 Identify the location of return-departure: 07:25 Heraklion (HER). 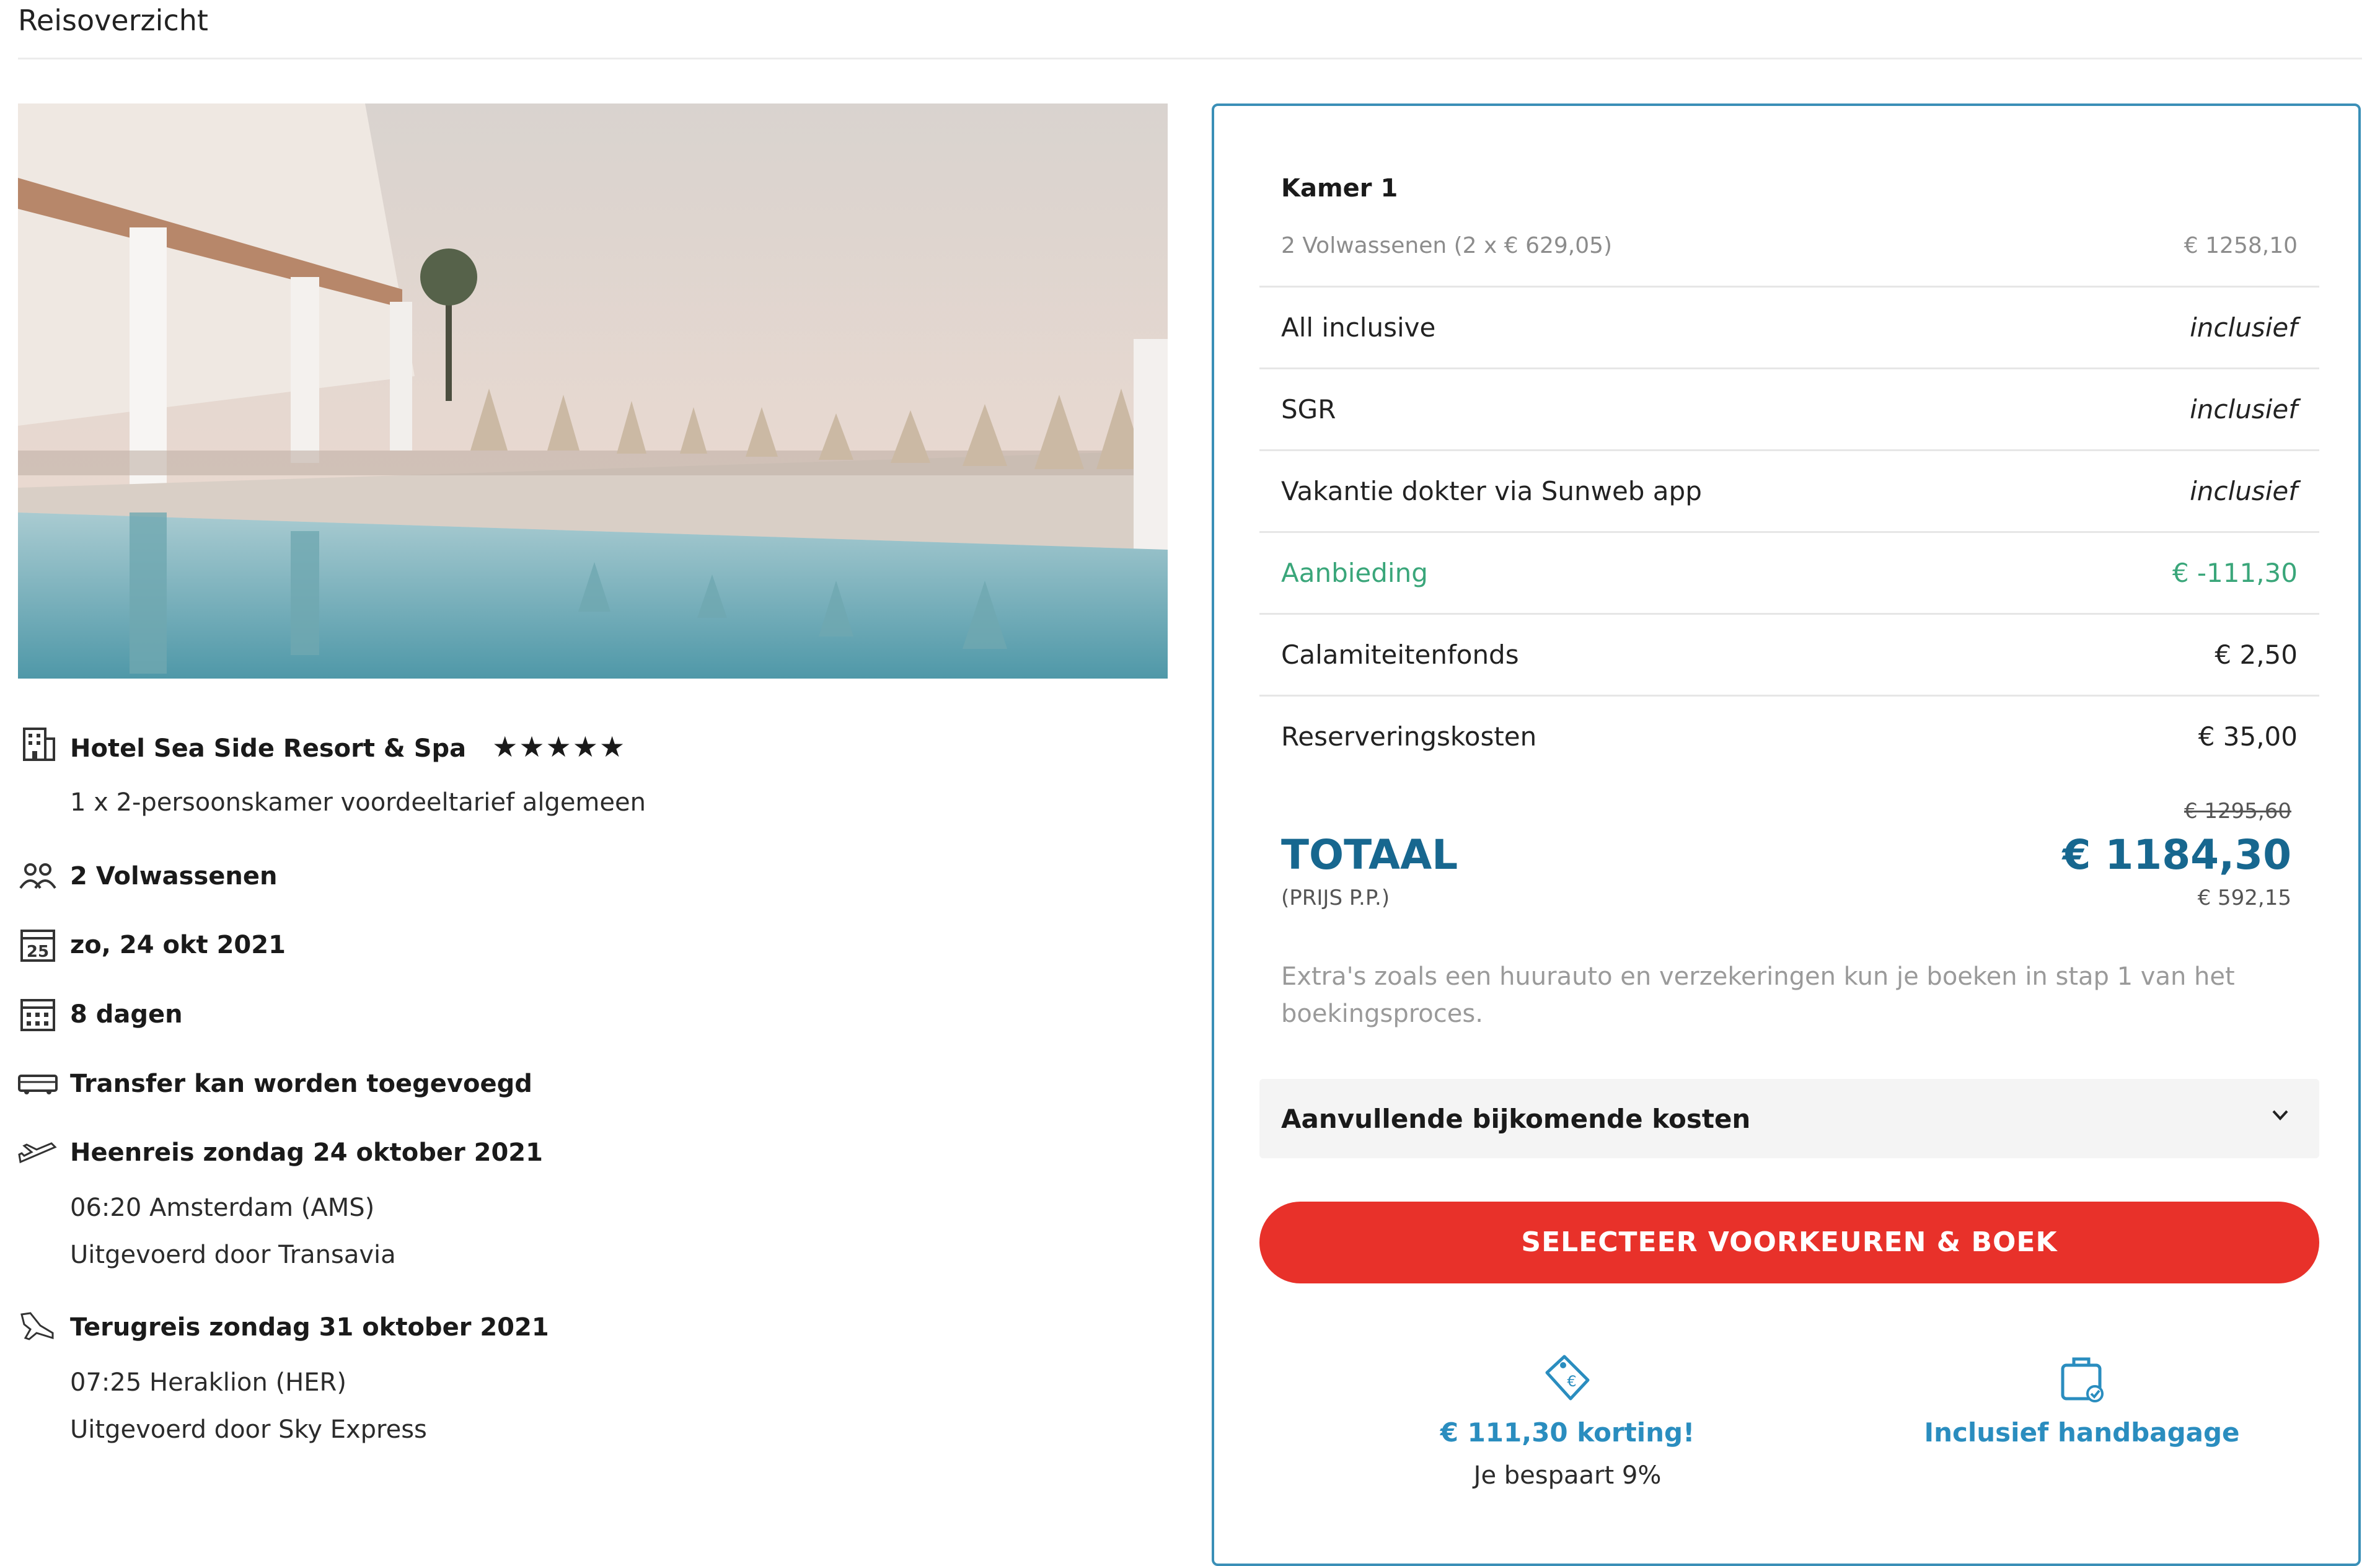
(208, 1382).